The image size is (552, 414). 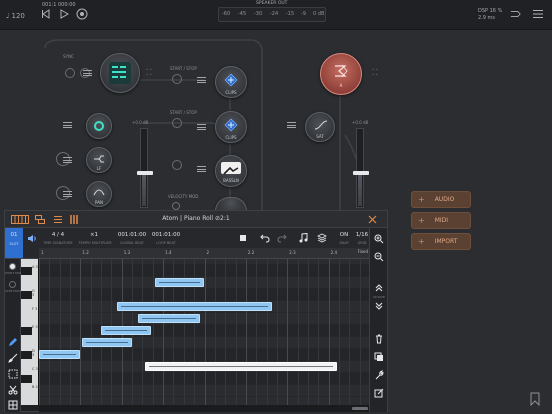 What do you see at coordinates (231, 127) in the screenshot?
I see `clips-node-2: CLIPS` at bounding box center [231, 127].